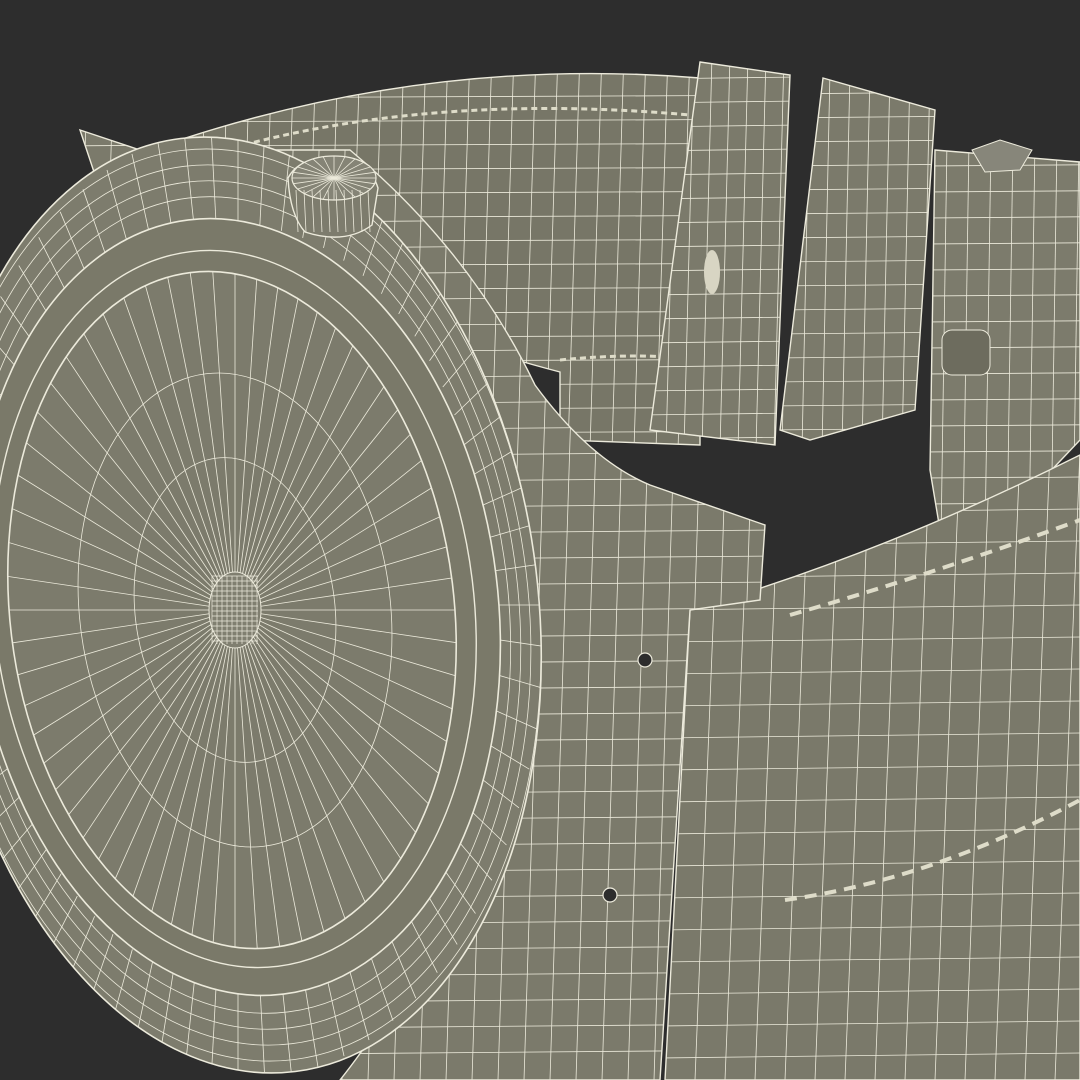 This screenshot has height=1080, width=1080. I want to click on strap-hole, so click(712, 272).